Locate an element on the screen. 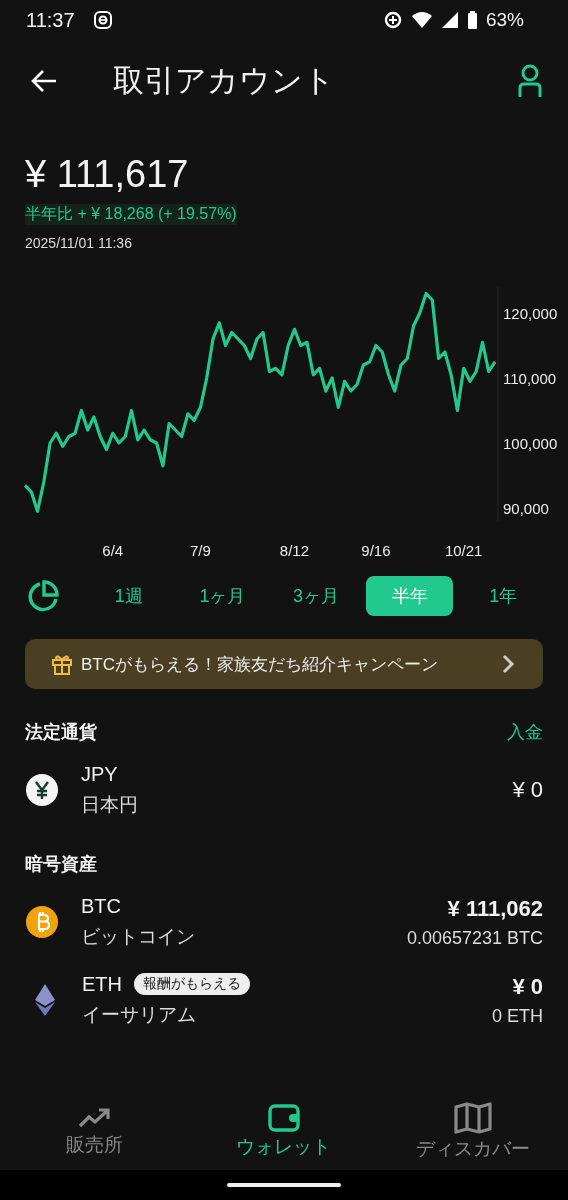  asset-value: ¥ 111,062 is located at coordinates (495, 908).